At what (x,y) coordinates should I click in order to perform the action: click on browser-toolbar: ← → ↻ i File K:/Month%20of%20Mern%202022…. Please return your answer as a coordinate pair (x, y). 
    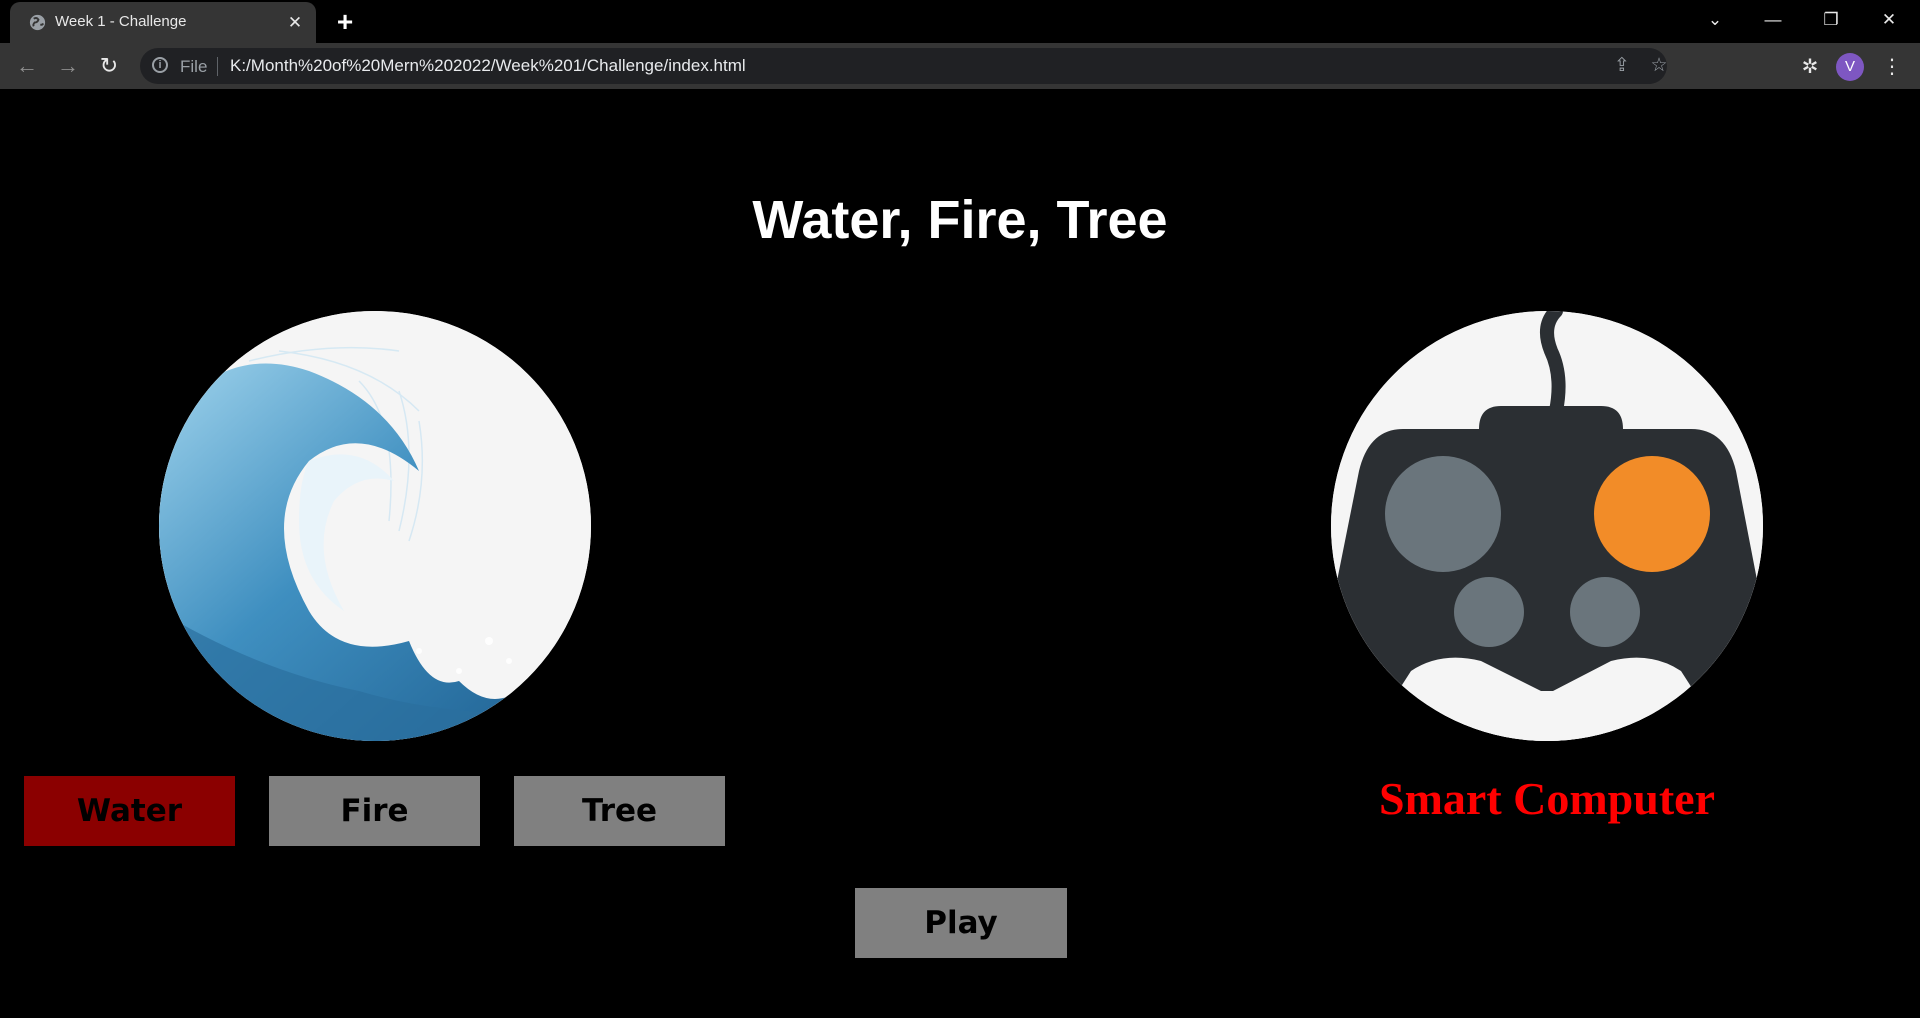
    Looking at the image, I should click on (960, 66).